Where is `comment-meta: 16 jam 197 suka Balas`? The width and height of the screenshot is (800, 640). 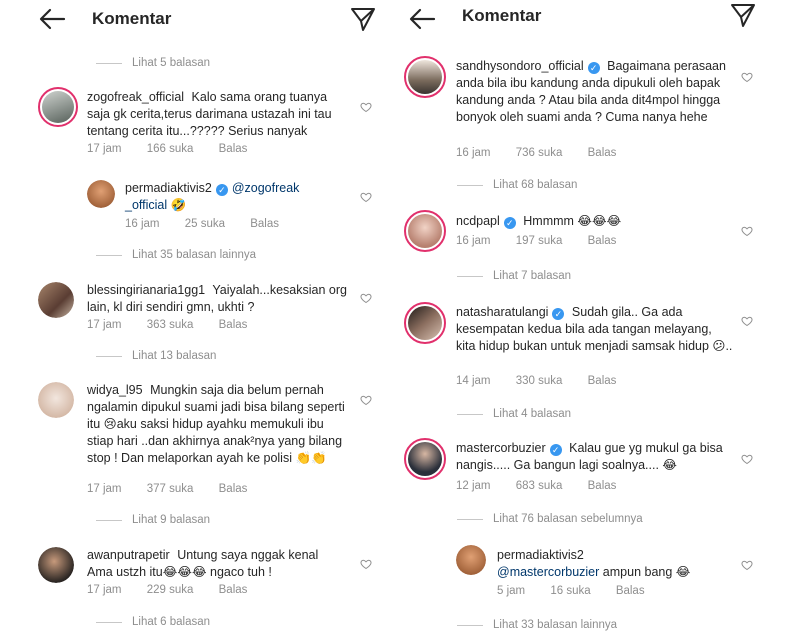
comment-meta: 16 jam 197 suka Balas is located at coordinates (547, 241).